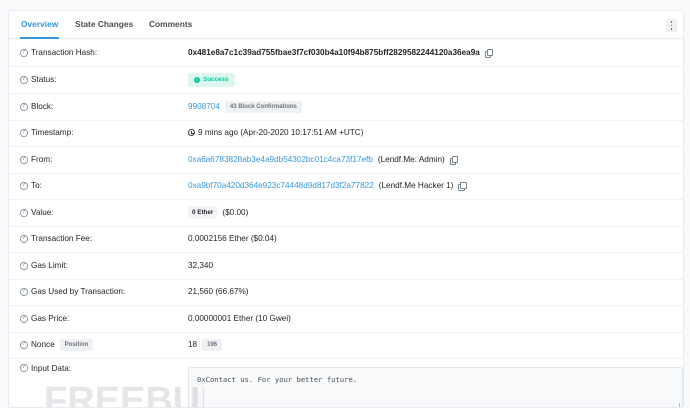 This screenshot has height=408, width=690. I want to click on label-to: To:, so click(36, 186).